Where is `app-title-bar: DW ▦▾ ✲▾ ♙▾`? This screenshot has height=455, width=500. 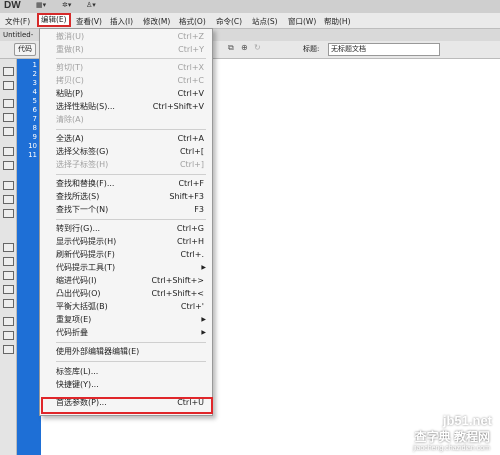
app-title-bar: DW ▦▾ ✲▾ ♙▾ is located at coordinates (250, 6).